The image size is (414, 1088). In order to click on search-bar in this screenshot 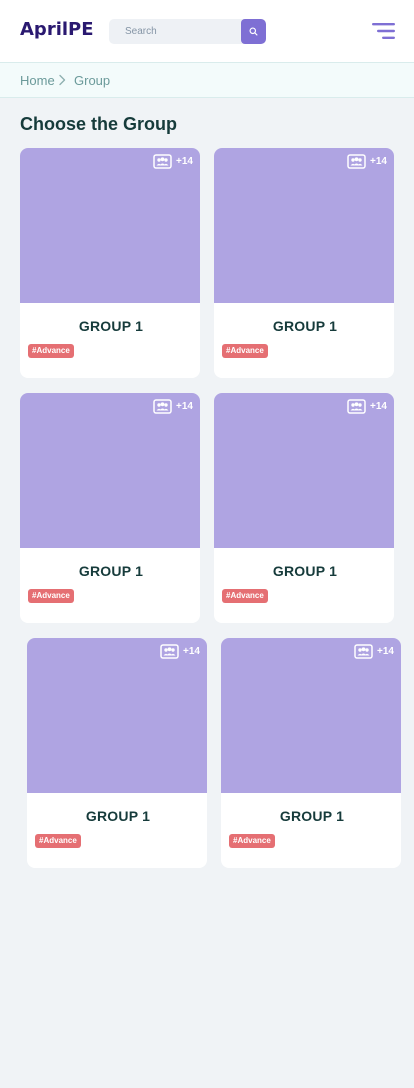, I will do `click(187, 31)`.